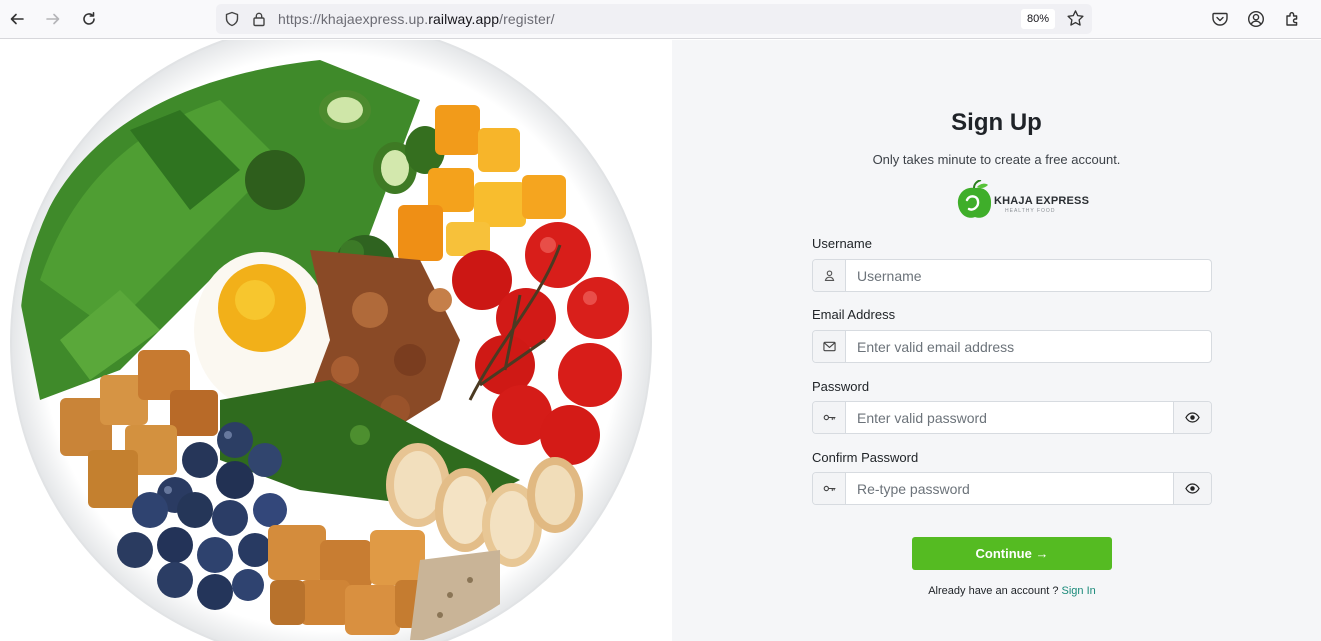 This screenshot has width=1321, height=641. I want to click on user-icon, so click(829, 275).